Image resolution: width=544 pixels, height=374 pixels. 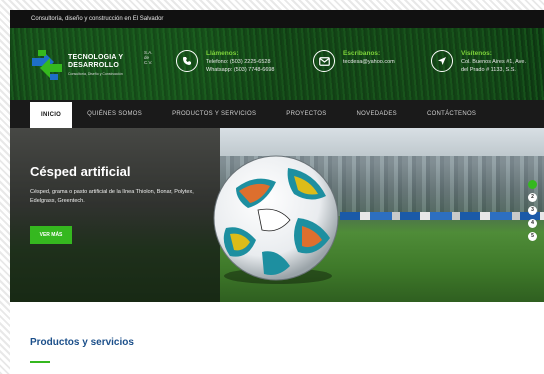 I want to click on logo-icon, so click(x=47, y=65).